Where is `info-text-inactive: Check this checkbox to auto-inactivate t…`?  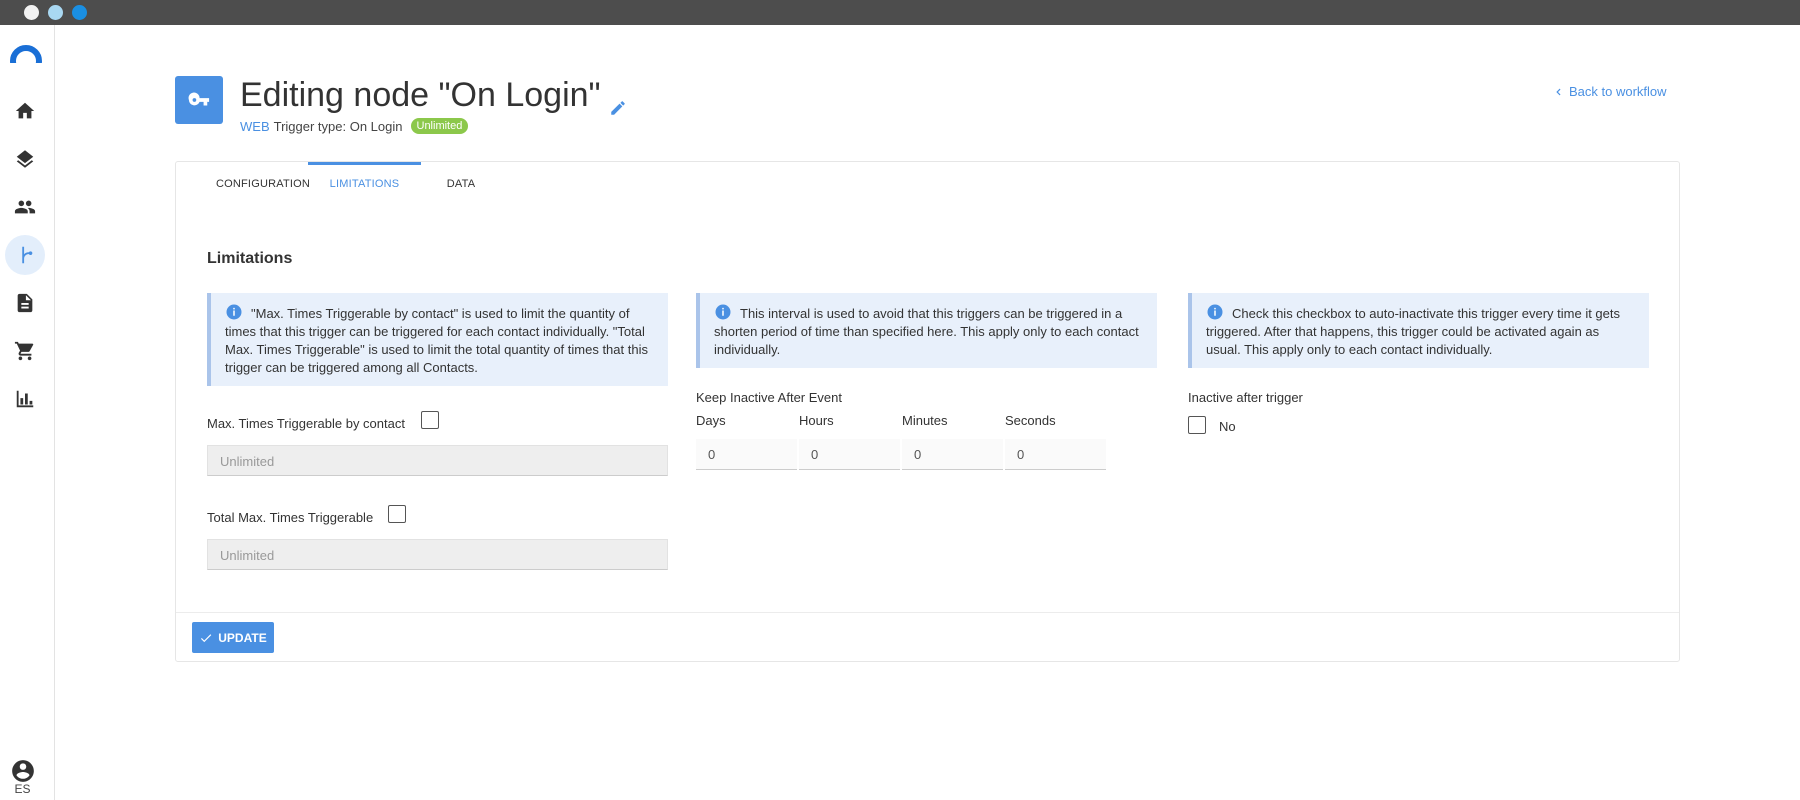
info-text-inactive: Check this checkbox to auto-inactivate t… is located at coordinates (1413, 331).